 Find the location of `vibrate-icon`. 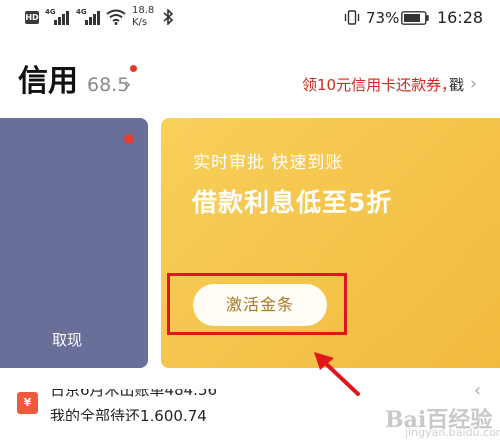

vibrate-icon is located at coordinates (352, 17).